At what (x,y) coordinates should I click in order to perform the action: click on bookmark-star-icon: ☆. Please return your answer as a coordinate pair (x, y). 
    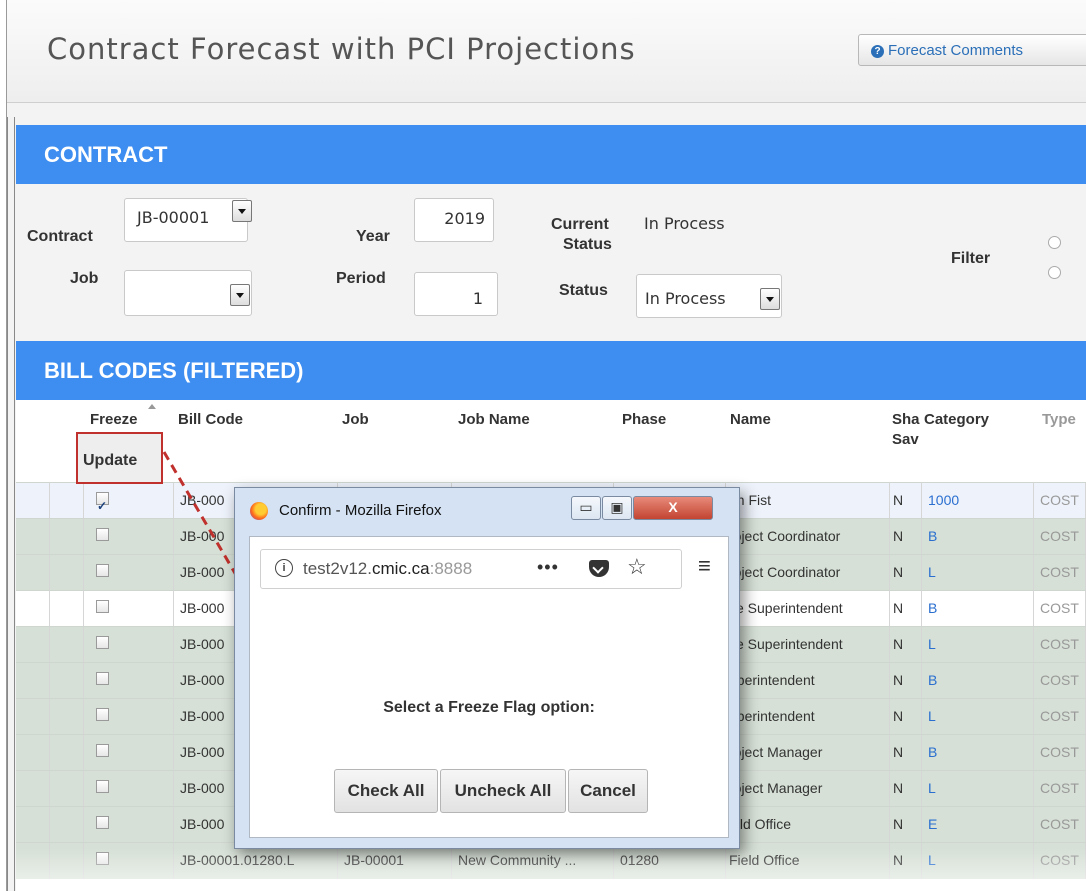
    Looking at the image, I should click on (637, 567).